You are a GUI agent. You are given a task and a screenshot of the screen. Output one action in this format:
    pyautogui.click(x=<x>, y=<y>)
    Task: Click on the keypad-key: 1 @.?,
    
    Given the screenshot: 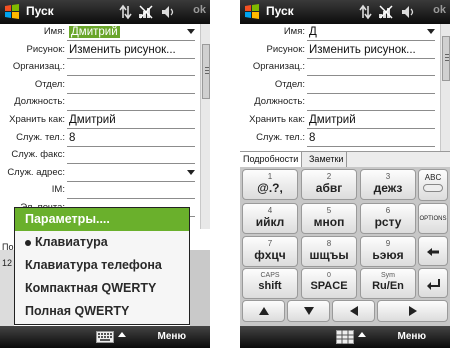 What is the action you would take?
    pyautogui.click(x=270, y=184)
    